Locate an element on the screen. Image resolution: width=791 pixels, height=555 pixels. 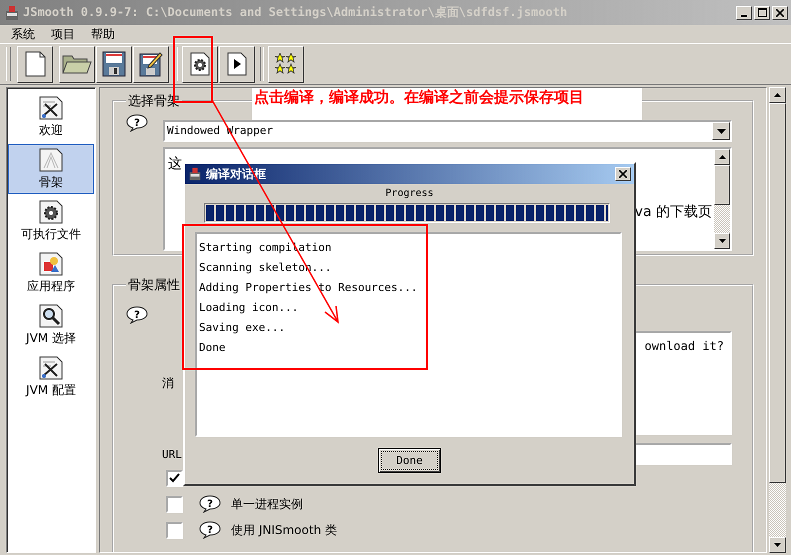
sidebar-item: JVM 选择 is located at coordinates (51, 325).